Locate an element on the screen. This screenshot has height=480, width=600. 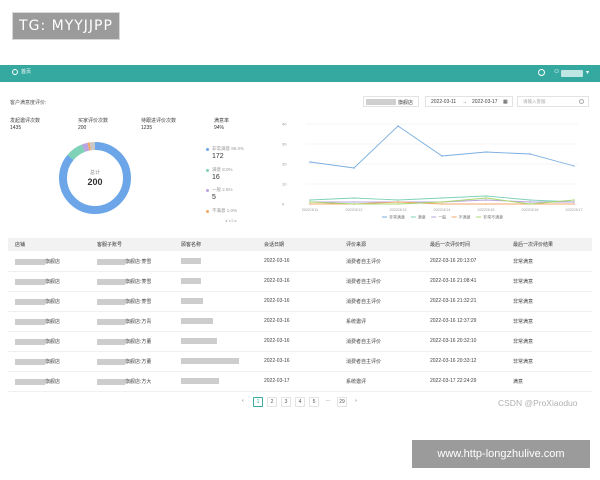
col-header-date: 会话日期 is located at coordinates (274, 245).